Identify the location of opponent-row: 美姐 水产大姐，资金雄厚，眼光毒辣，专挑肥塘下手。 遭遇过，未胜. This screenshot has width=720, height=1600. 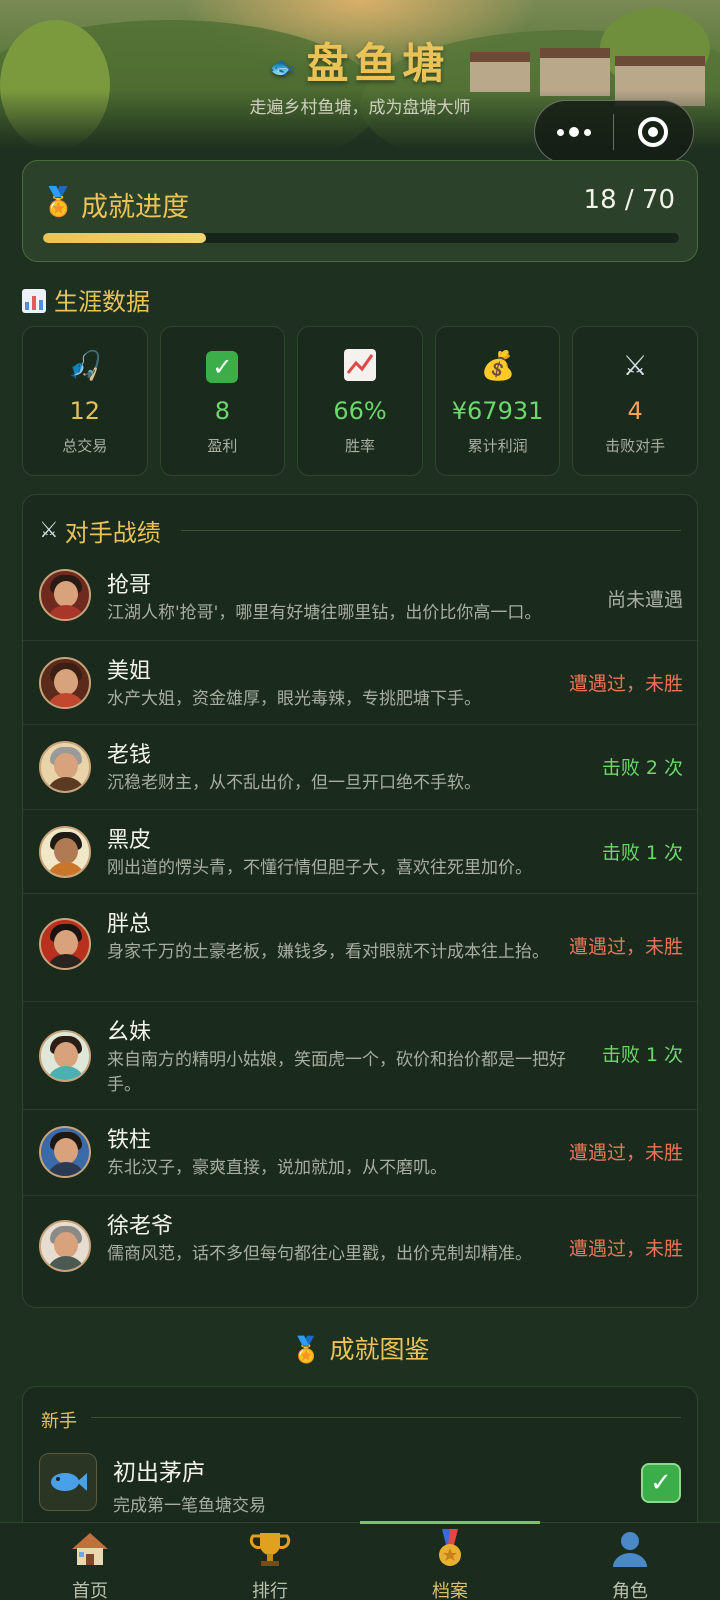
(361, 683).